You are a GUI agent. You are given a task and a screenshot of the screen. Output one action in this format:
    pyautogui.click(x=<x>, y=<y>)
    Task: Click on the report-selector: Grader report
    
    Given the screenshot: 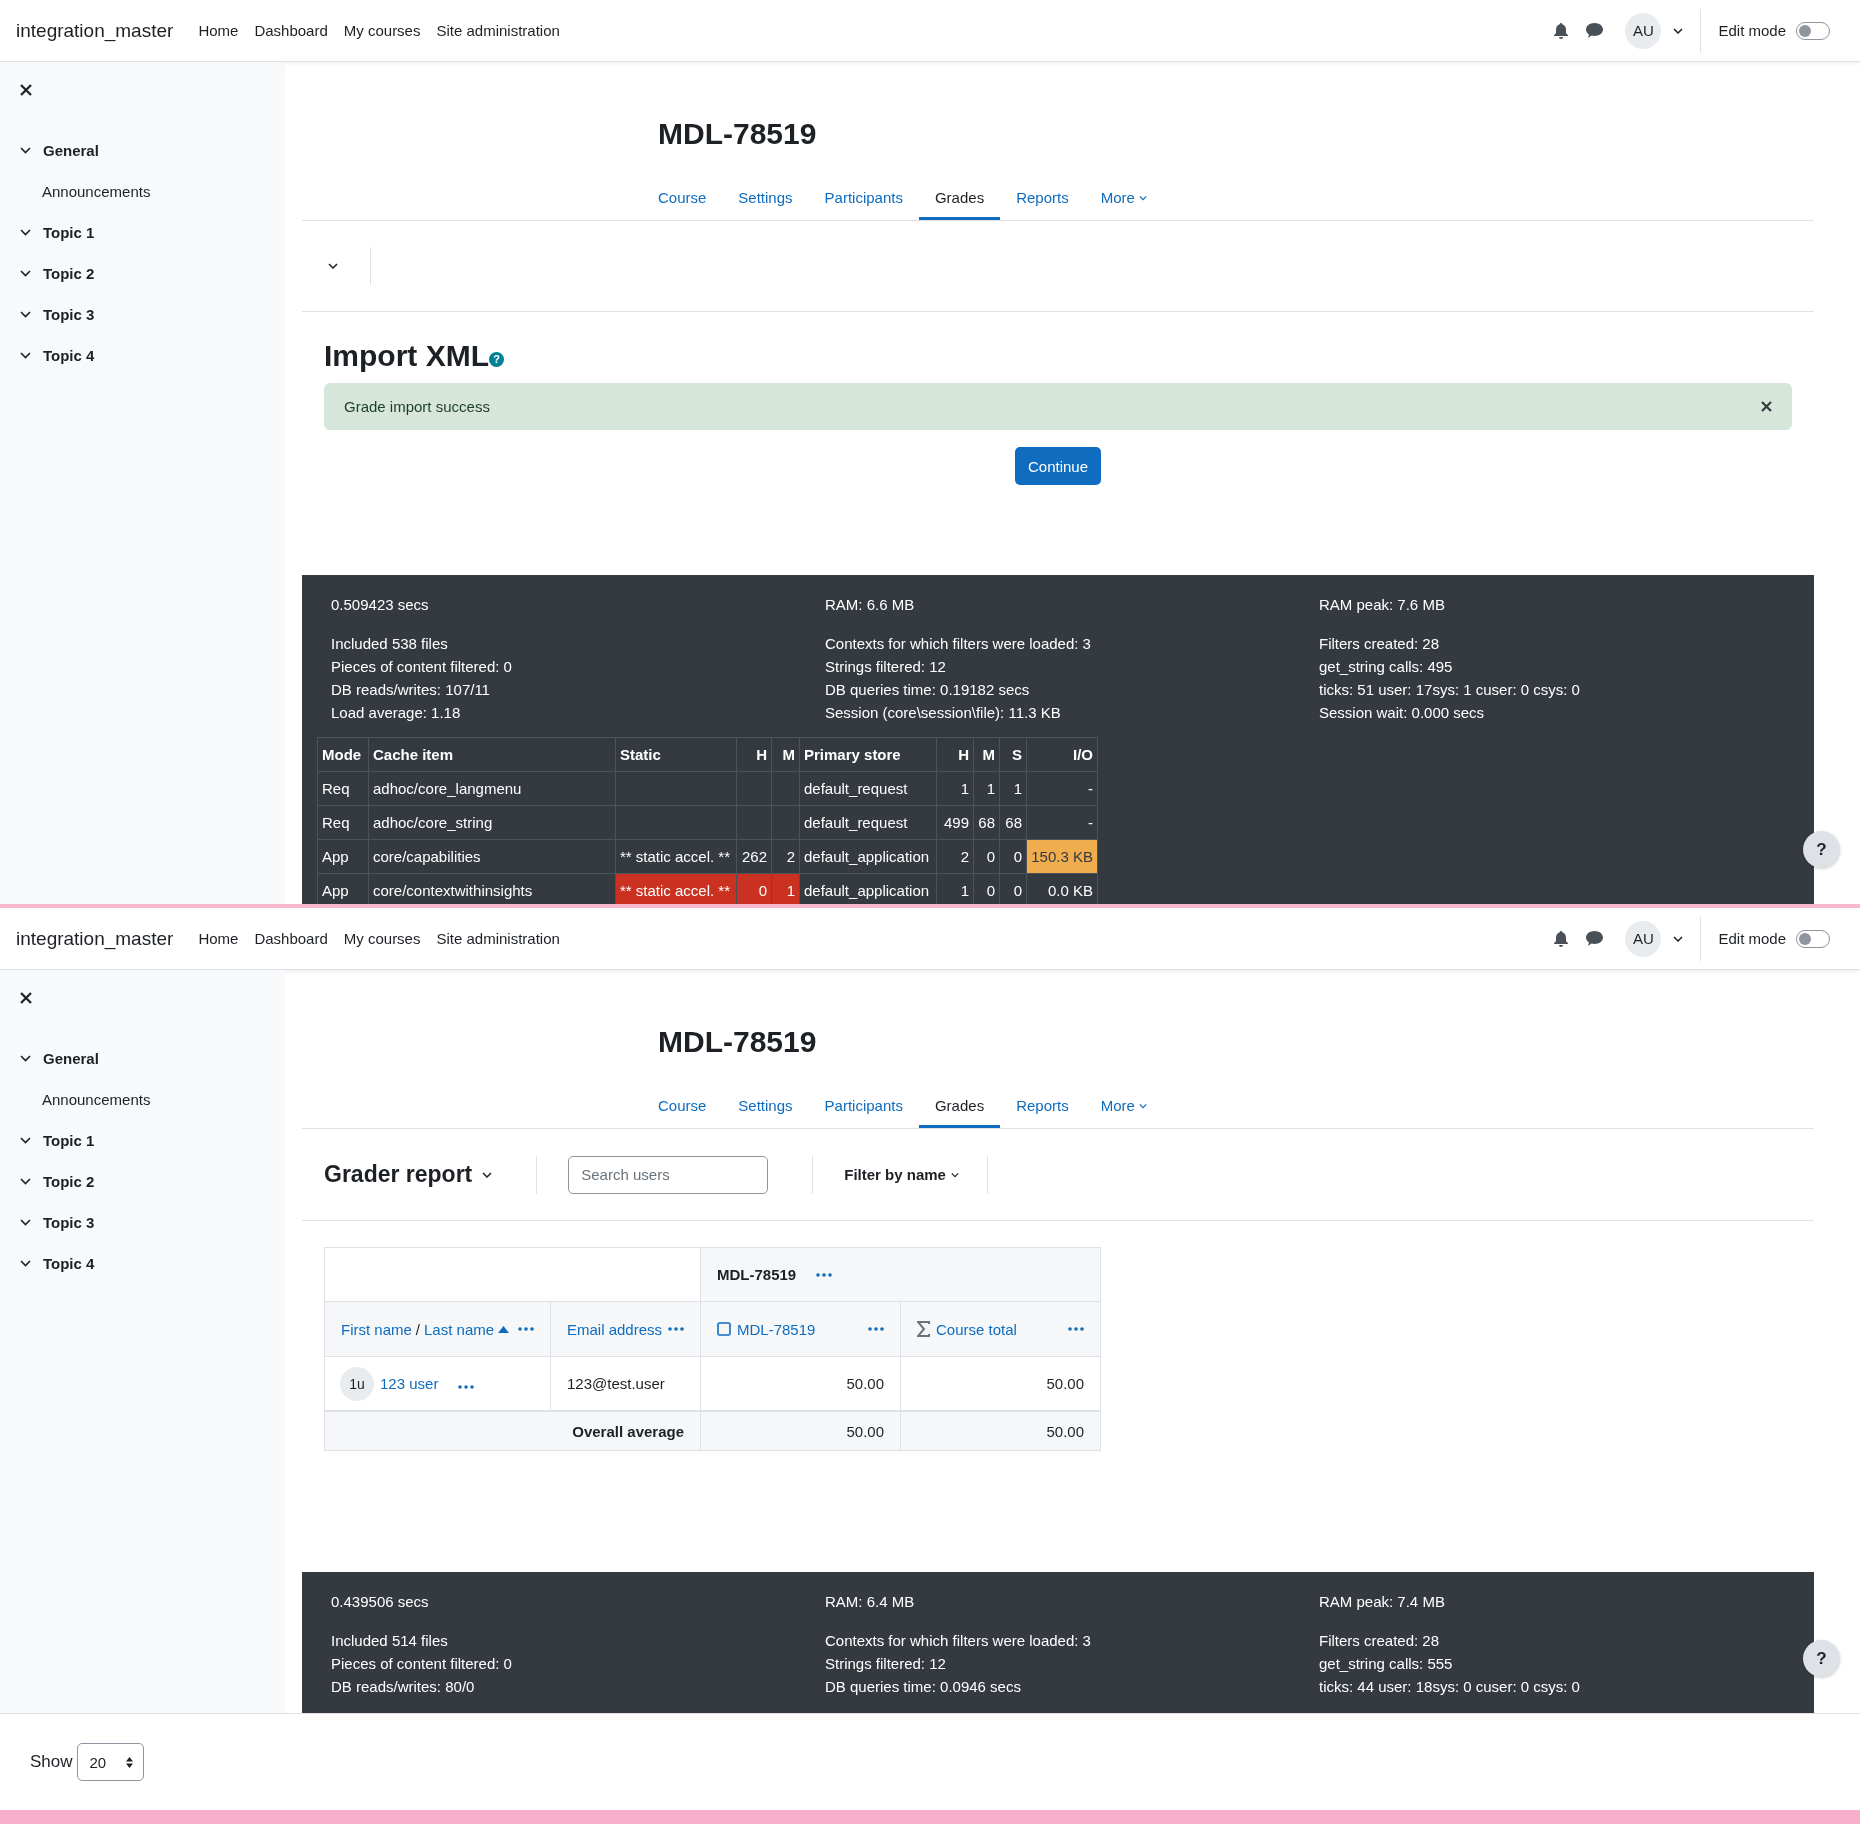 What is the action you would take?
    pyautogui.click(x=408, y=1174)
    